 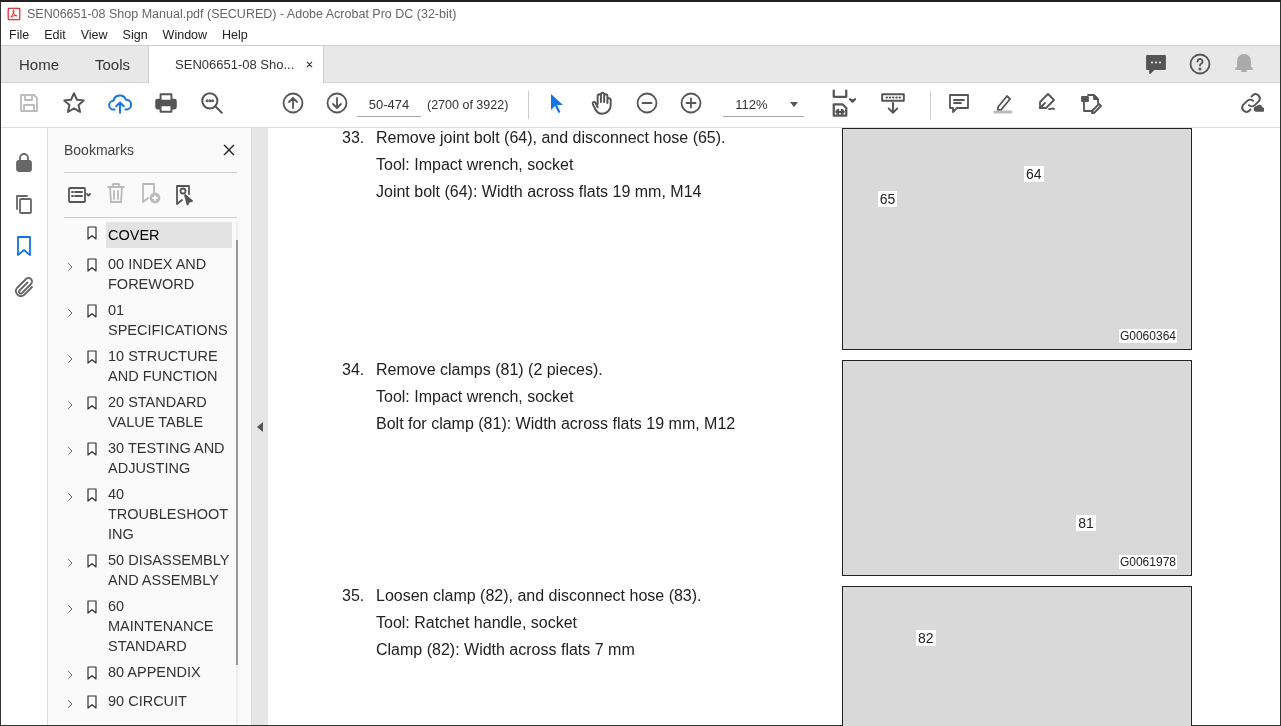 What do you see at coordinates (1147, 562) in the screenshot?
I see `figure-id: G0061978` at bounding box center [1147, 562].